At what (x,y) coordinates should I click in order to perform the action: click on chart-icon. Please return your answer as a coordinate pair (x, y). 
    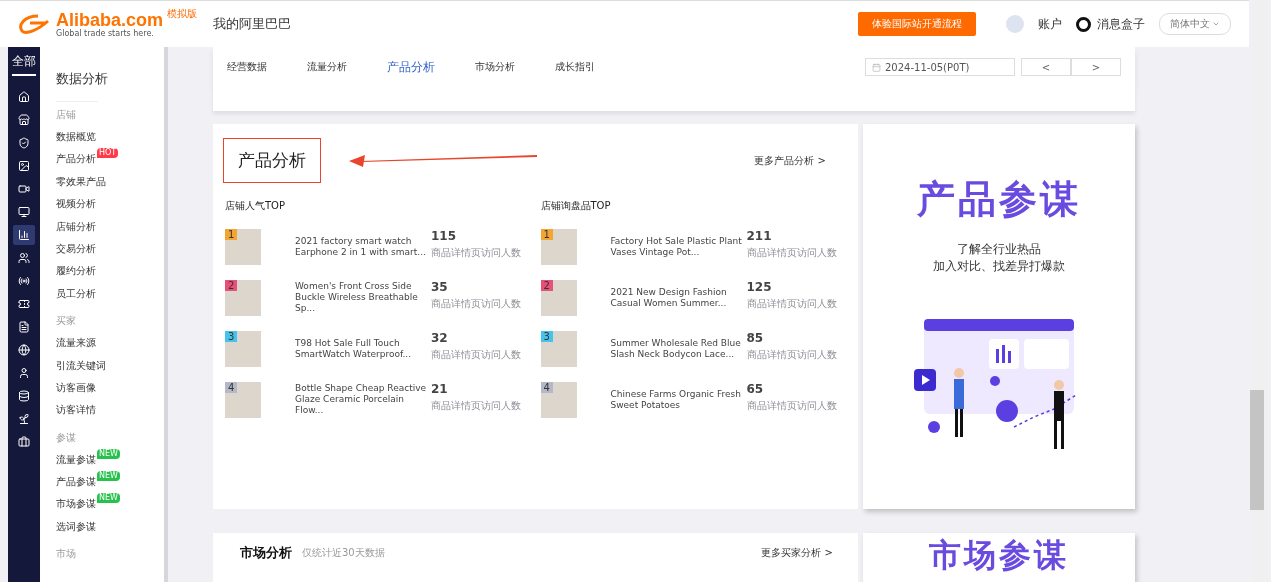
    Looking at the image, I should click on (24, 235).